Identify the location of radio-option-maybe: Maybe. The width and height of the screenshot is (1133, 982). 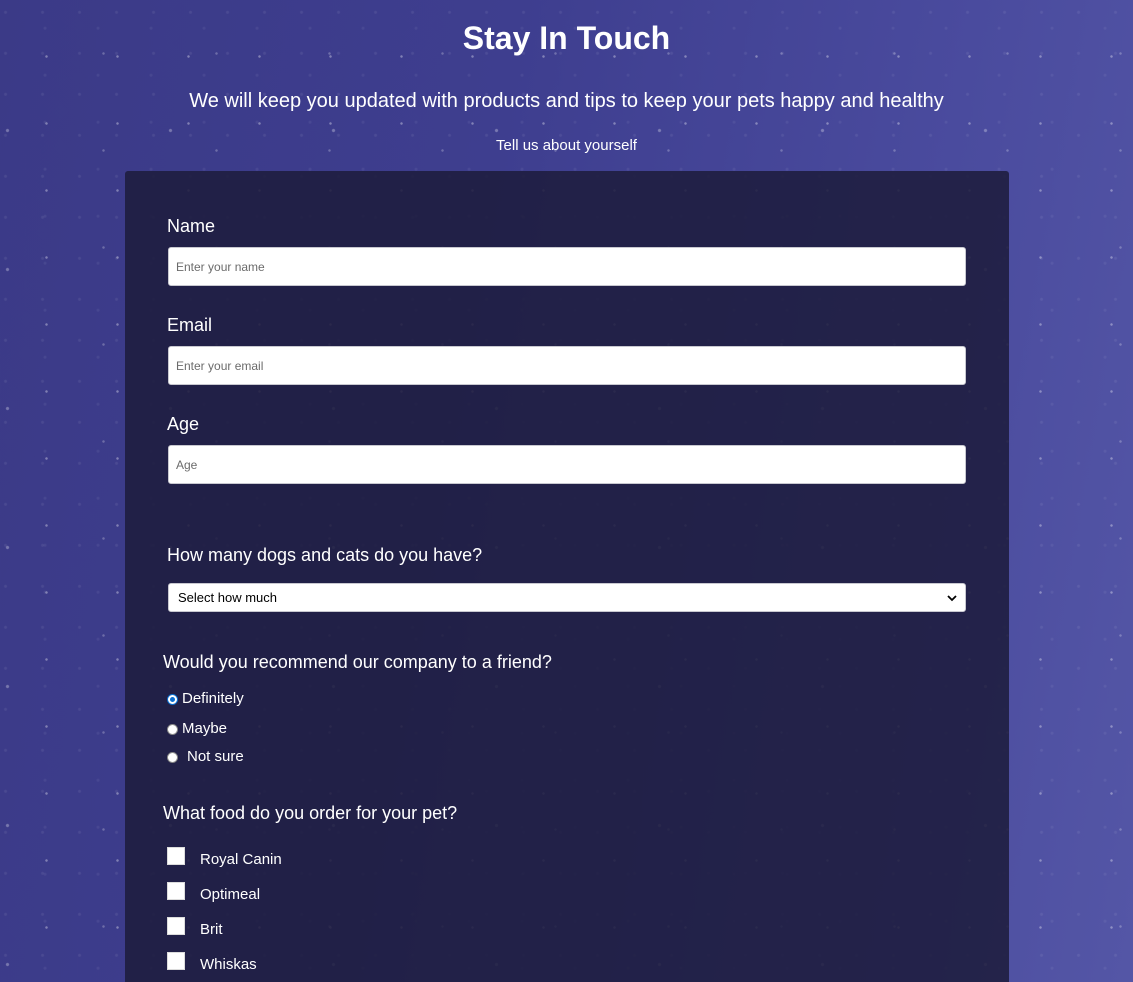
(197, 729).